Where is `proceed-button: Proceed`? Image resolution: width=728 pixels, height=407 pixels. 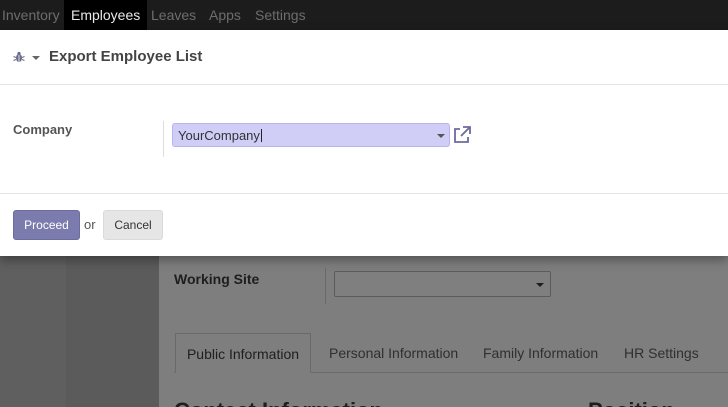 proceed-button: Proceed is located at coordinates (46, 225).